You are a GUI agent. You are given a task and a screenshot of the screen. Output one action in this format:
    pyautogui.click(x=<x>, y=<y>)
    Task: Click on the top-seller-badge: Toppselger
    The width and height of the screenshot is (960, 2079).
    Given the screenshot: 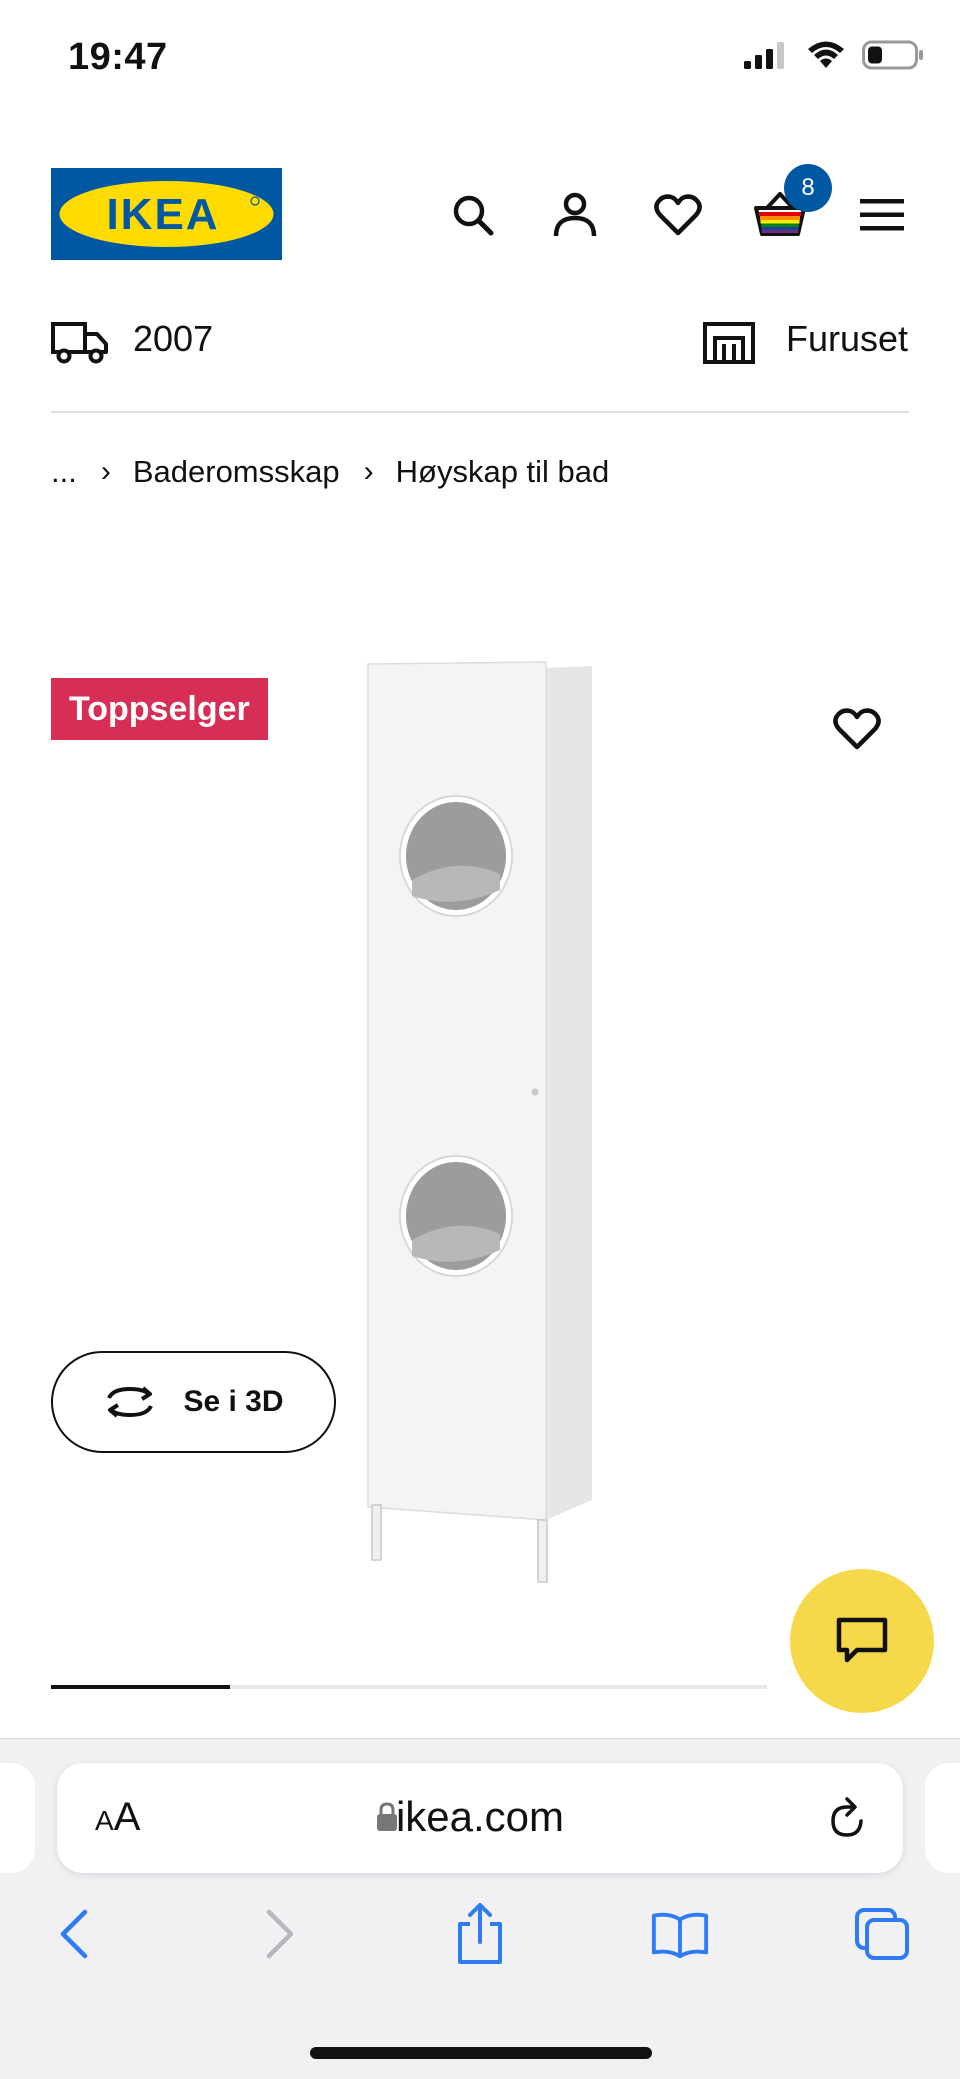 What is the action you would take?
    pyautogui.click(x=159, y=709)
    